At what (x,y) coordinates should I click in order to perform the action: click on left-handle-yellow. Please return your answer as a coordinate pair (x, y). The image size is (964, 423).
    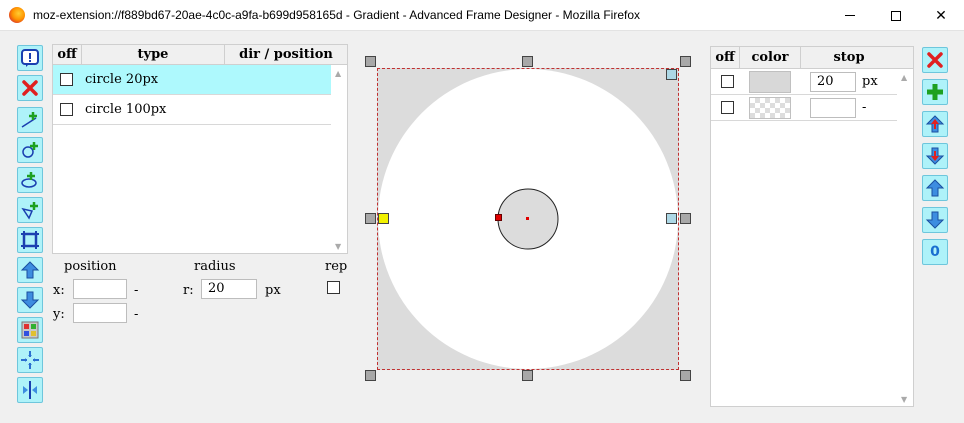
    Looking at the image, I should click on (383, 218).